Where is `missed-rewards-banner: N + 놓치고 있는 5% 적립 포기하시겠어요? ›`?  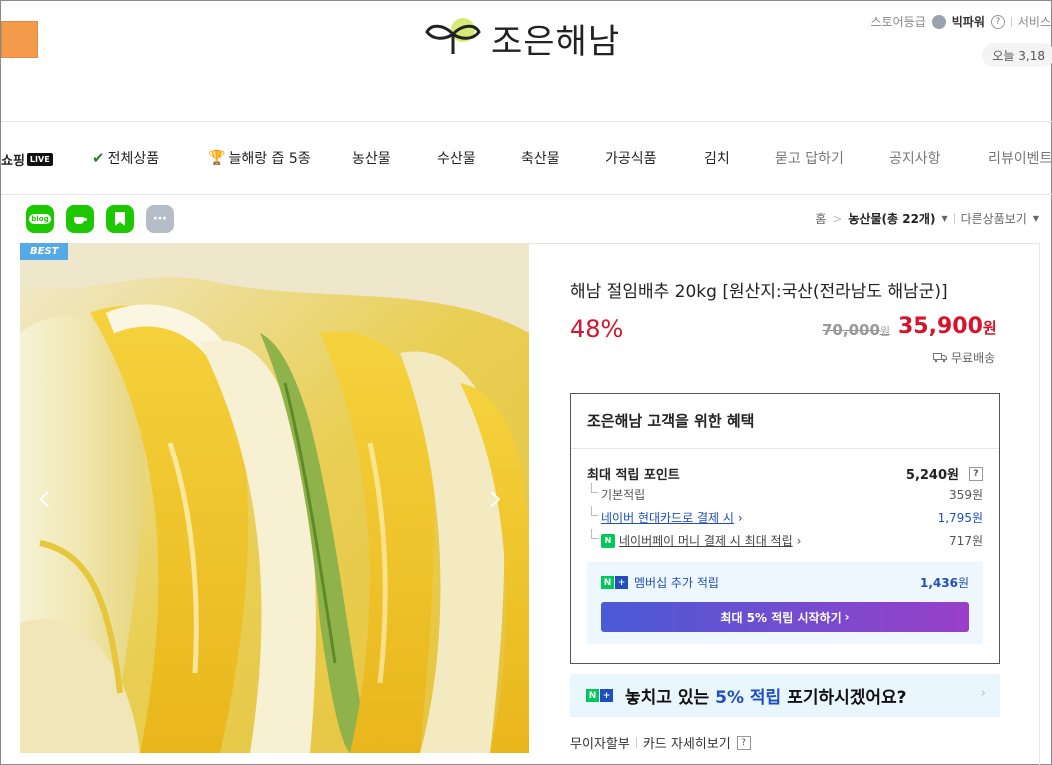 missed-rewards-banner: N + 놓치고 있는 5% 적립 포기하시겠어요? › is located at coordinates (785, 695).